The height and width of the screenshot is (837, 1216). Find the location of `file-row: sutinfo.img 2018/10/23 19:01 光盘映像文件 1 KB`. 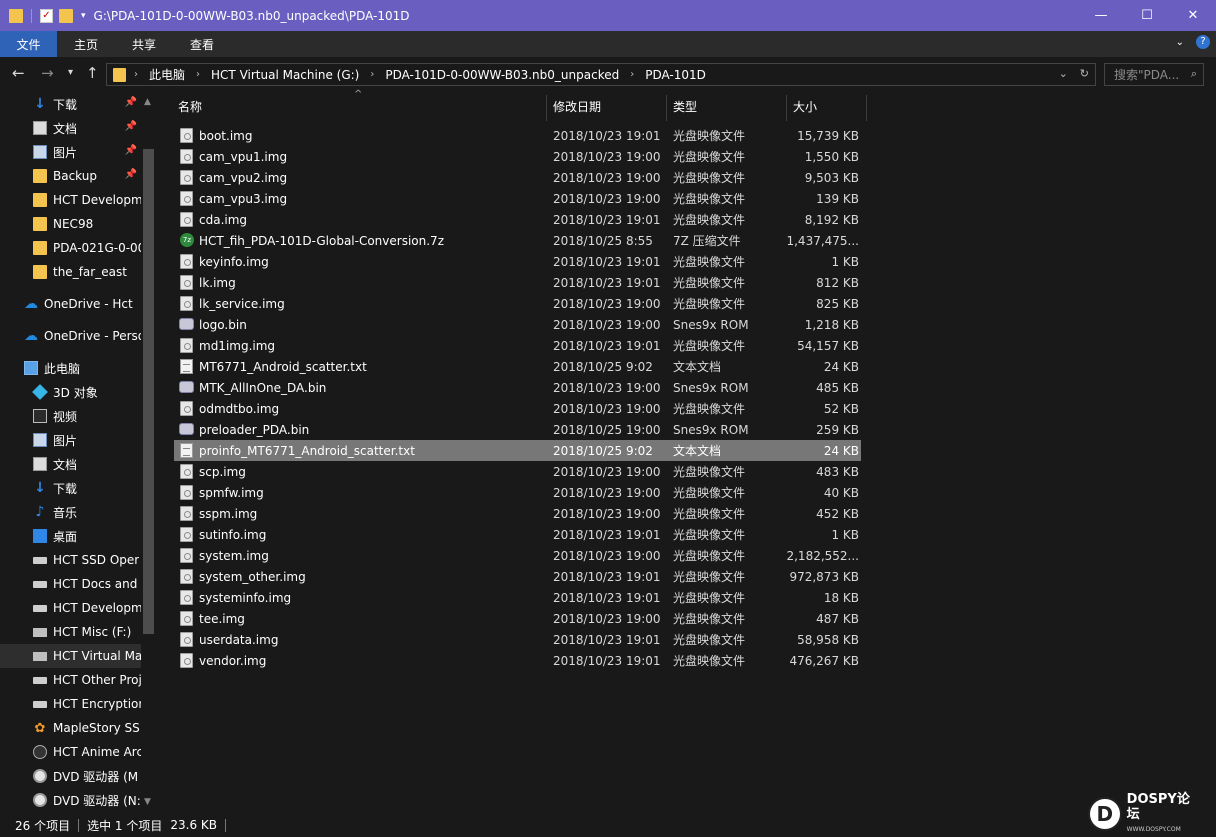

file-row: sutinfo.img 2018/10/23 19:01 光盘映像文件 1 KB is located at coordinates (517, 534).